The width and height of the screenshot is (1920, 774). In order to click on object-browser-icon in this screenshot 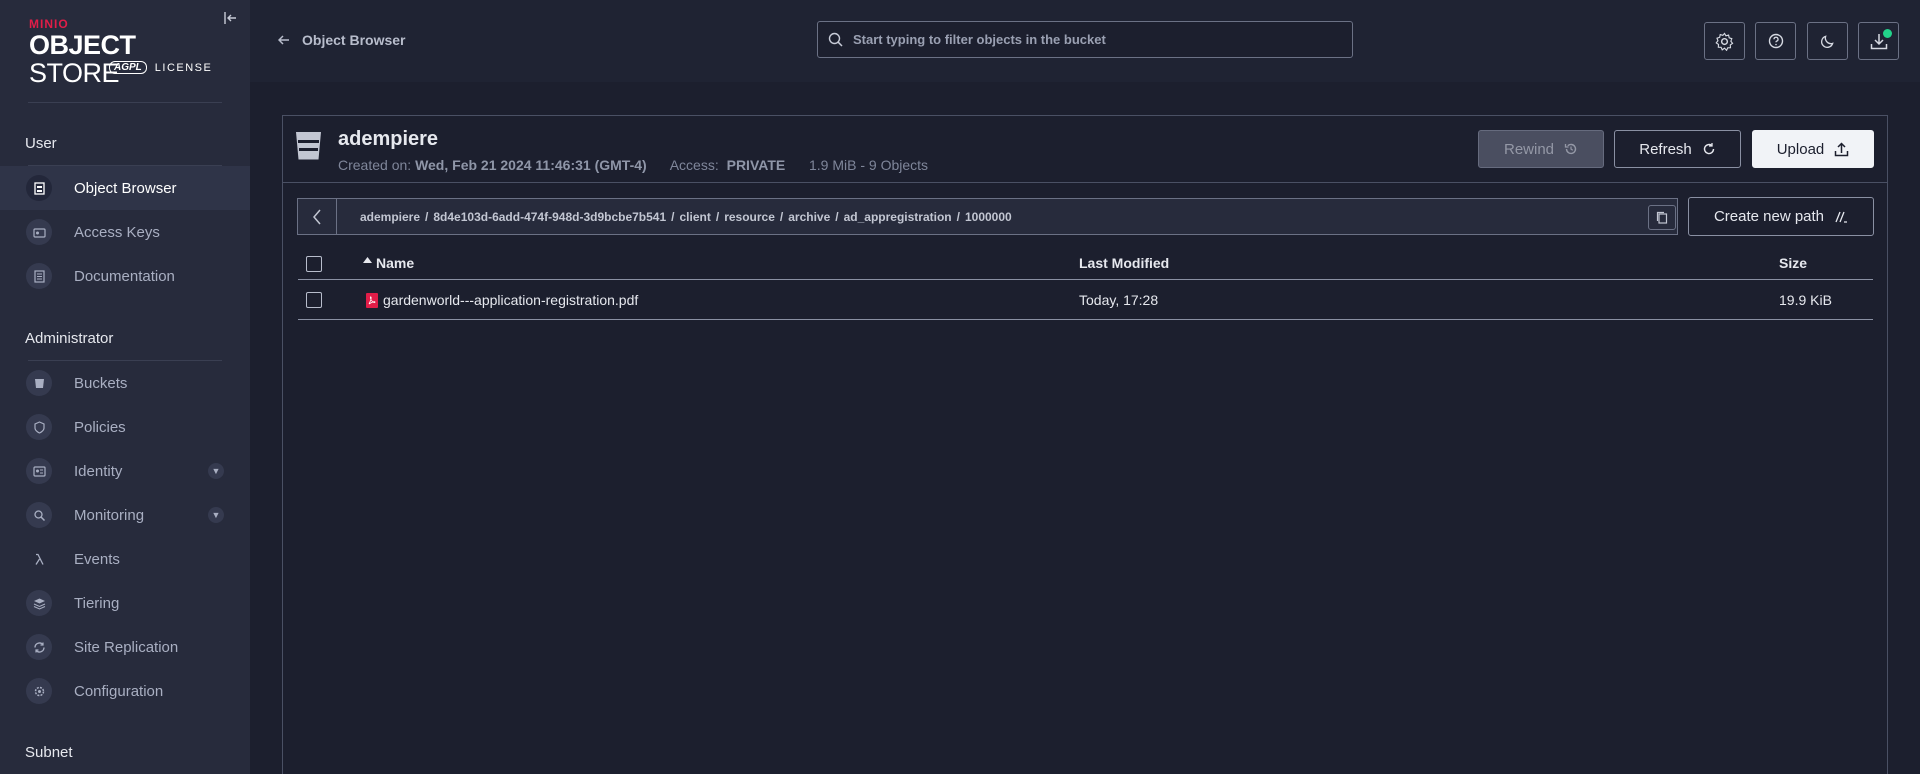, I will do `click(39, 188)`.